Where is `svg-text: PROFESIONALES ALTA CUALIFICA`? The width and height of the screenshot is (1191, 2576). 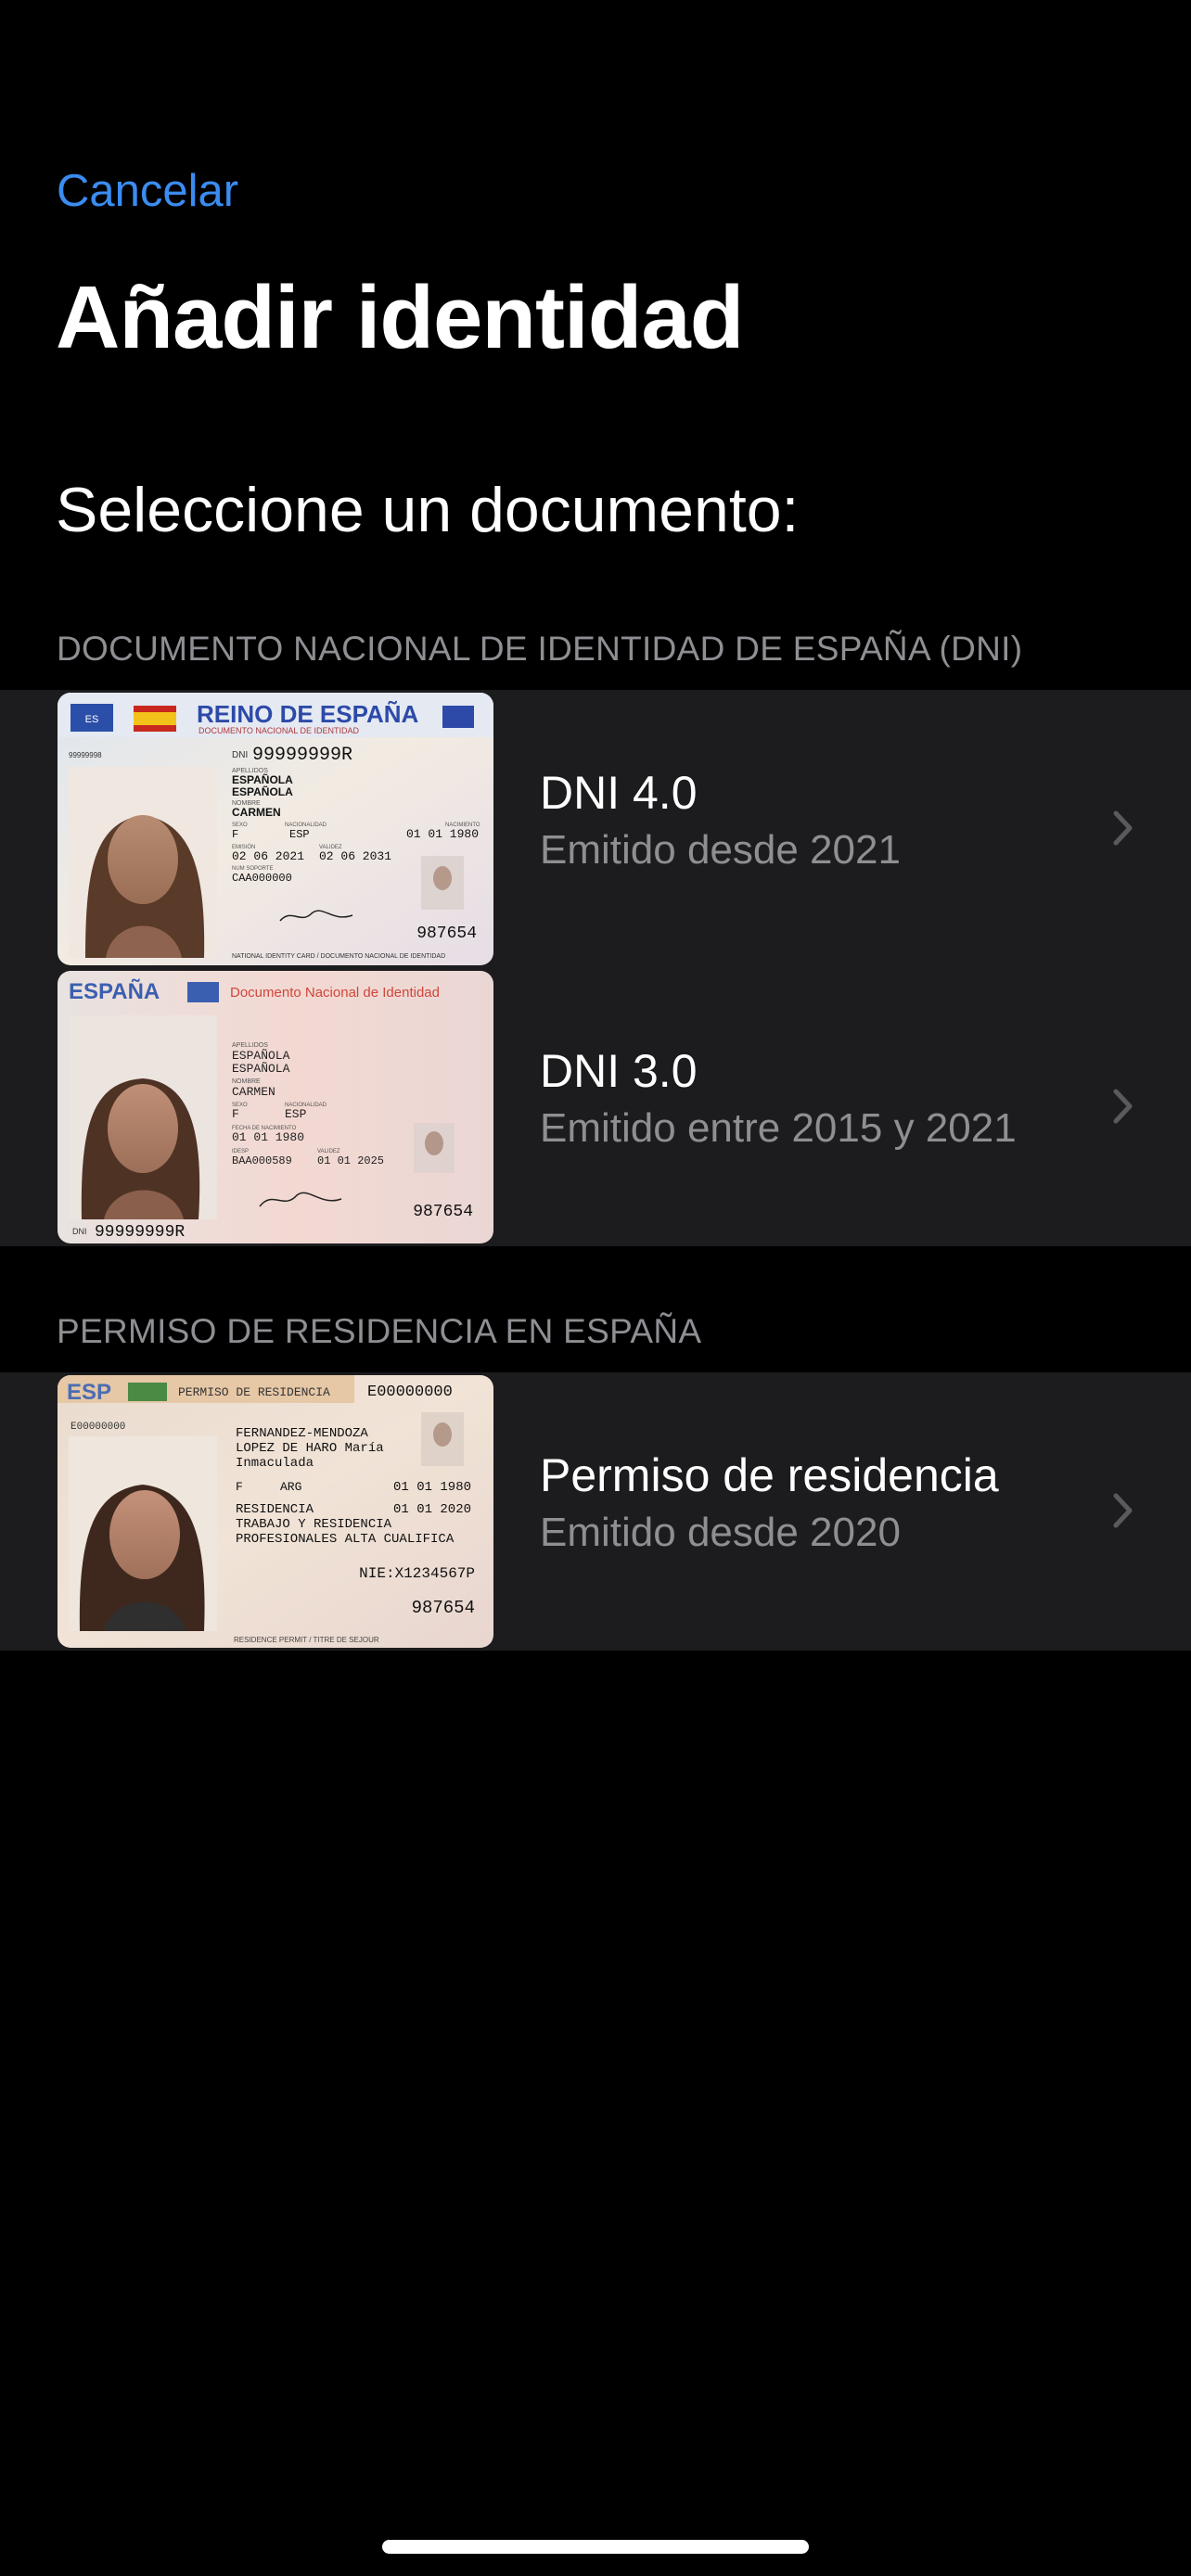
svg-text: PROFESIONALES ALTA CUALIFICA is located at coordinates (345, 1539).